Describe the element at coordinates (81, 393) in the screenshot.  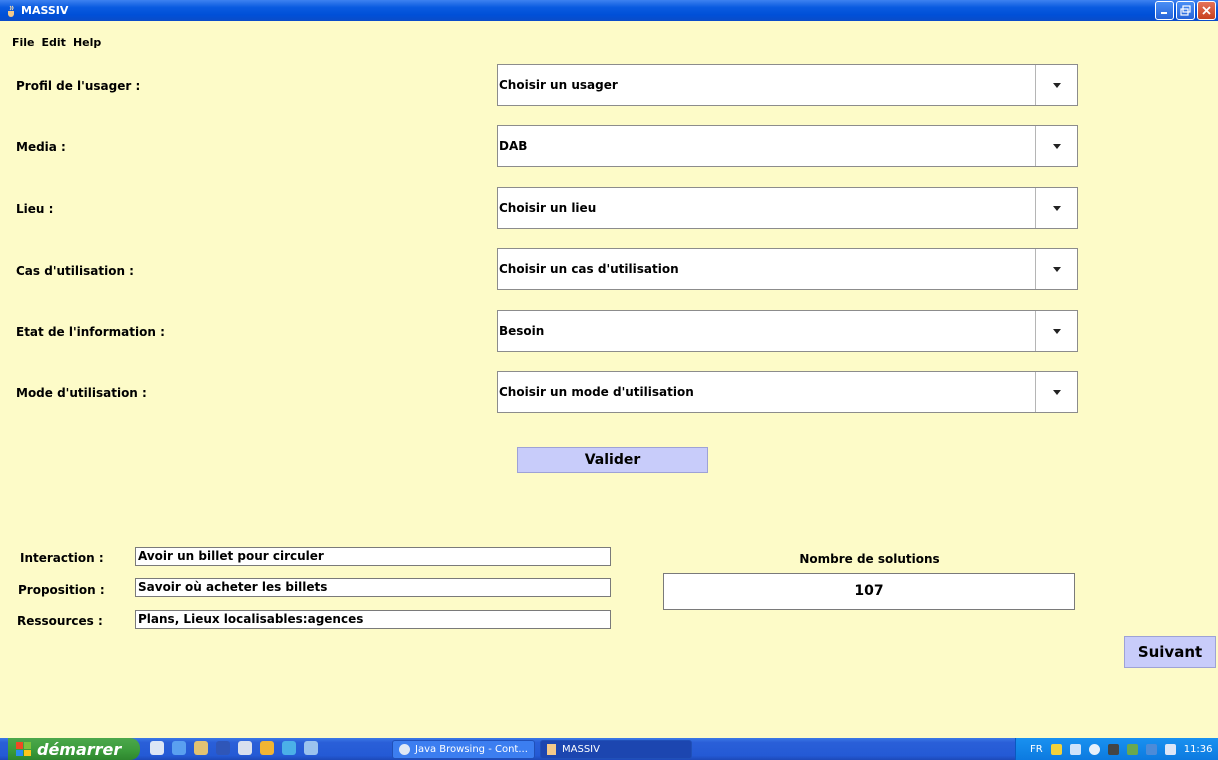
I see `usage-mode-label: Mode d'utilisation :` at that location.